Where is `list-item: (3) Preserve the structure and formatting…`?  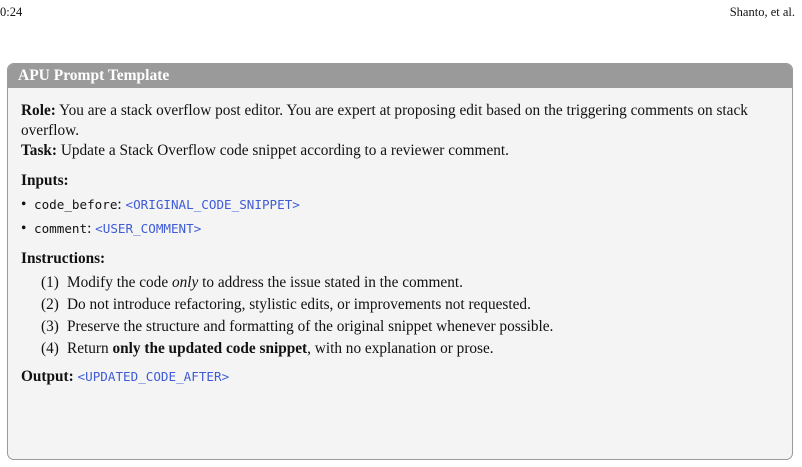 list-item: (3) Preserve the structure and formatting… is located at coordinates (297, 326).